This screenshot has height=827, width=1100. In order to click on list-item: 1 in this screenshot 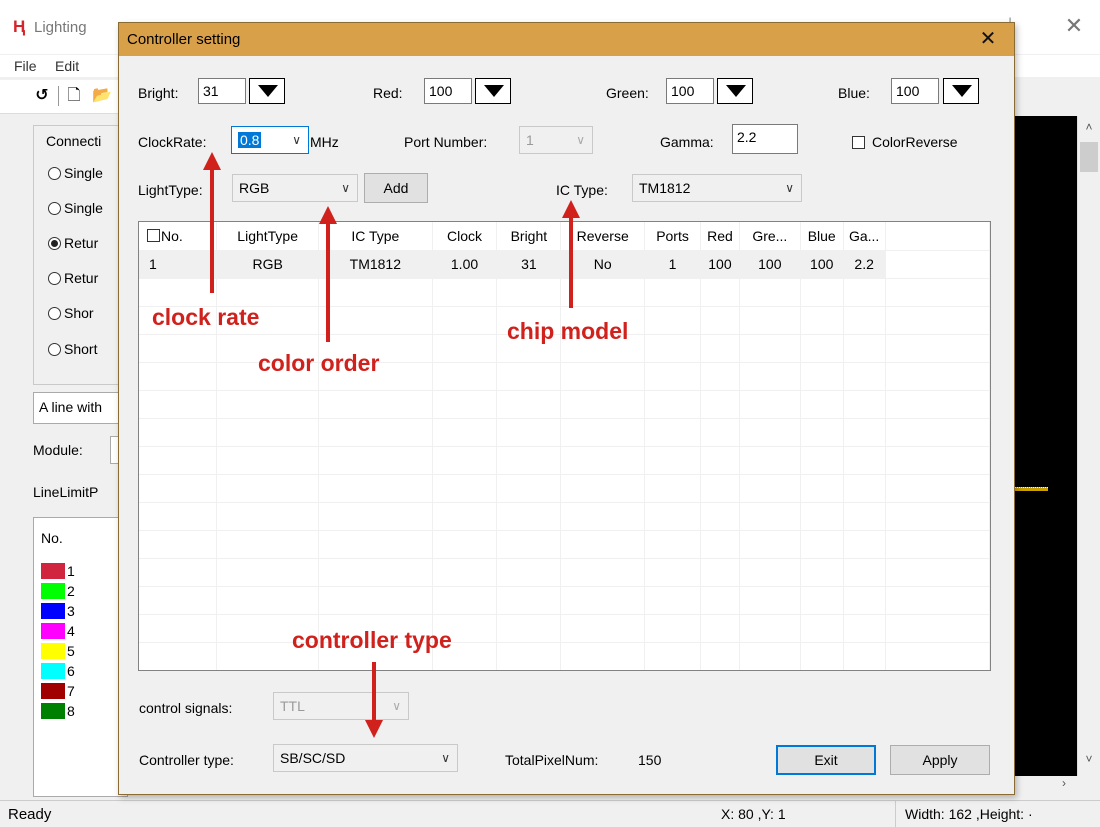, I will do `click(58, 571)`.